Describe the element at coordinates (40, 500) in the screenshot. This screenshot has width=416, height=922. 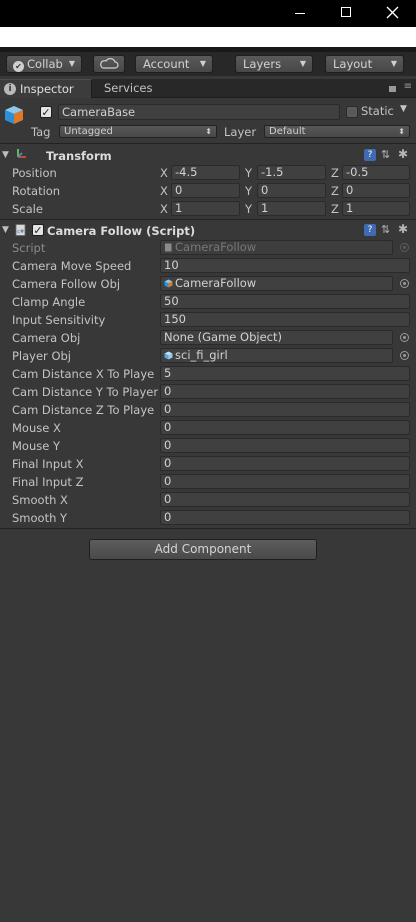
I see `field-label: Smooth X` at that location.